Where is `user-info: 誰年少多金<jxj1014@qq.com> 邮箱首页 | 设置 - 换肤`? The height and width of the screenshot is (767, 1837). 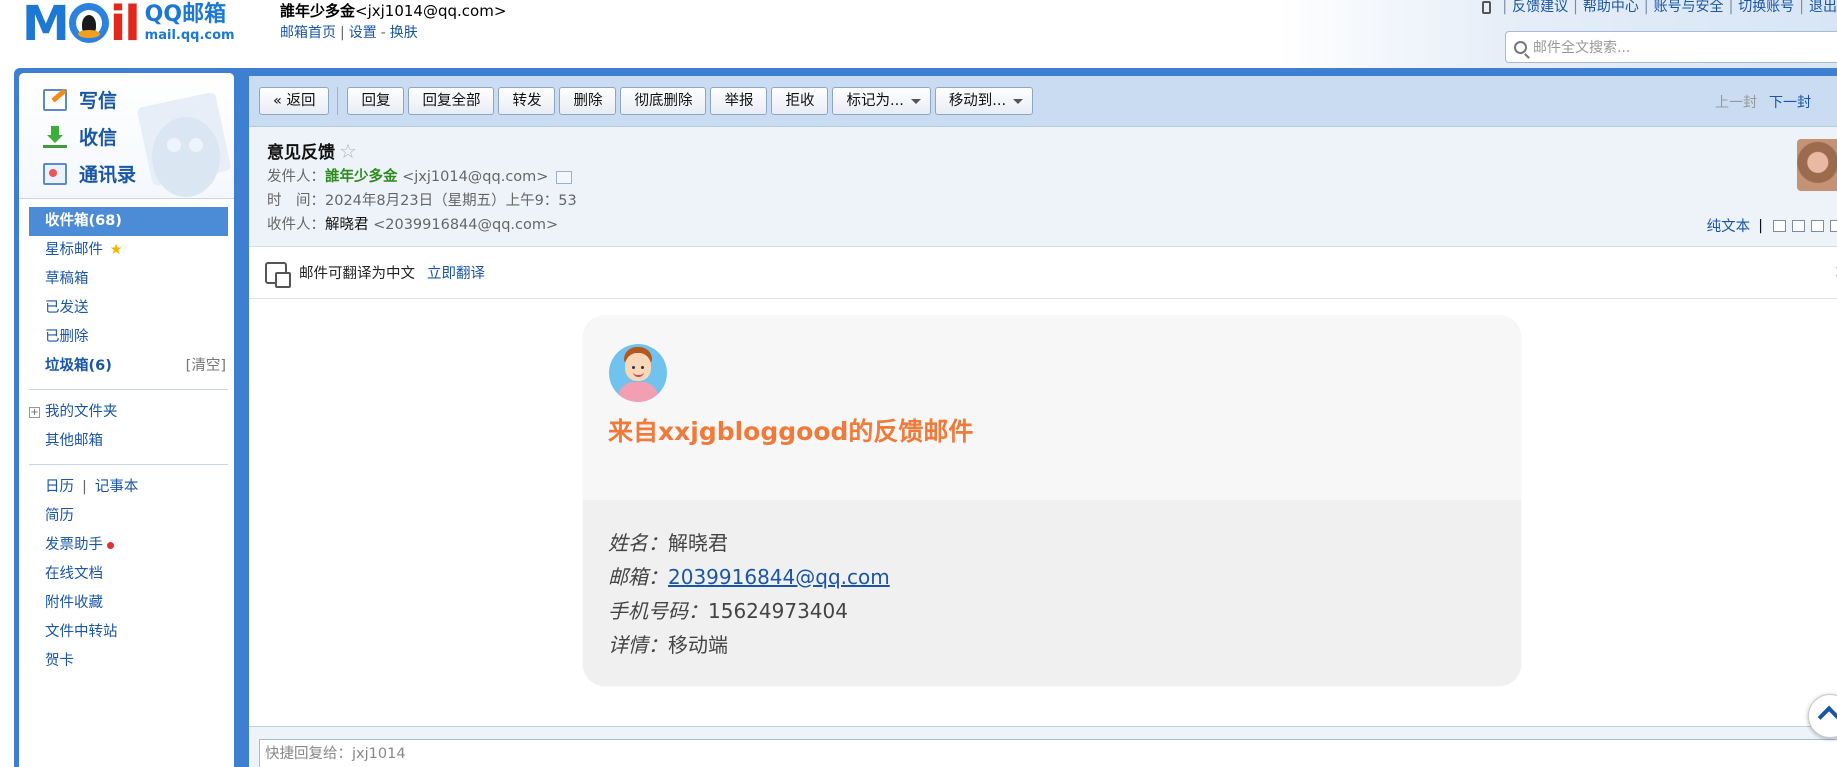
user-info: 誰年少多金<jxj1014@qq.com> 邮箱首页 | 设置 - 换肤 is located at coordinates (393, 20).